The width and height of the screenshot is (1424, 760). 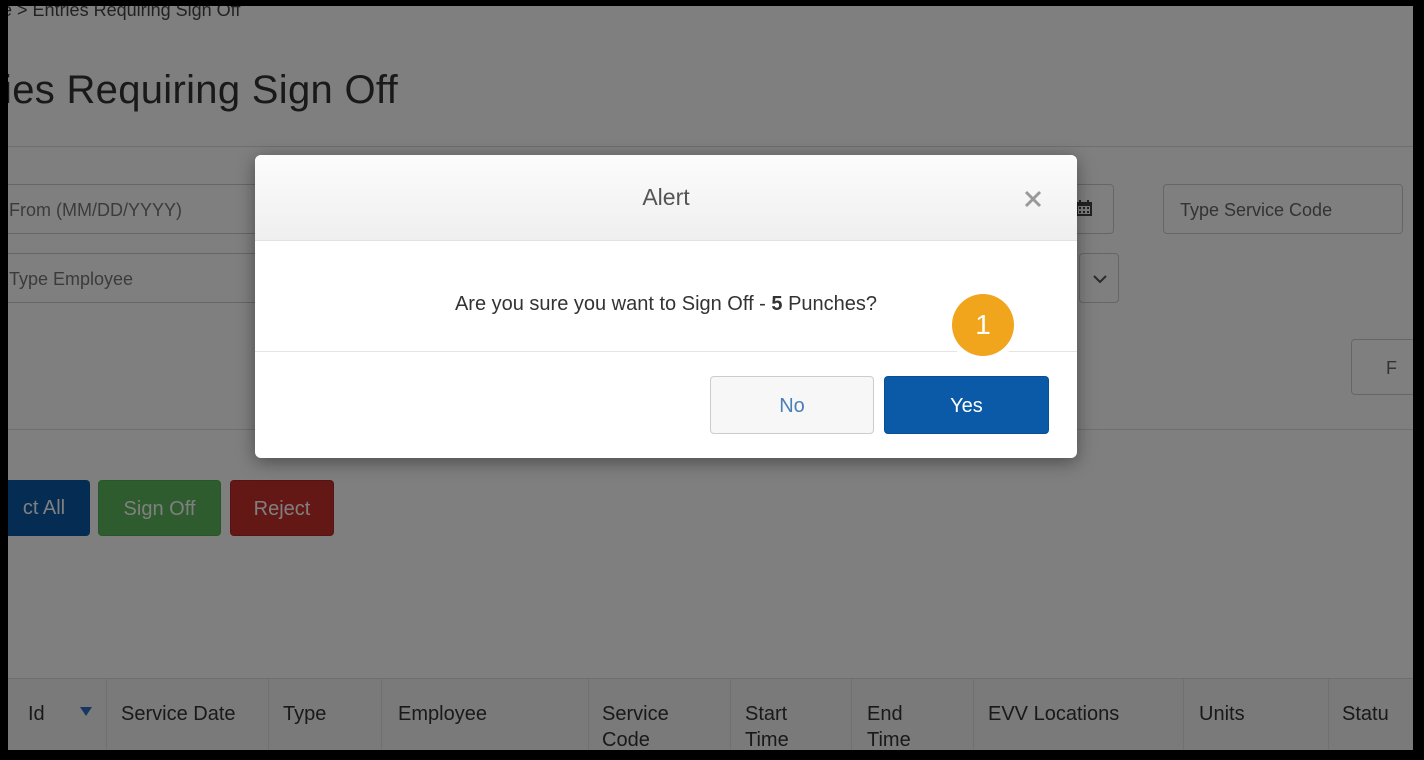 What do you see at coordinates (777, 304) in the screenshot?
I see `punch-count: 5` at bounding box center [777, 304].